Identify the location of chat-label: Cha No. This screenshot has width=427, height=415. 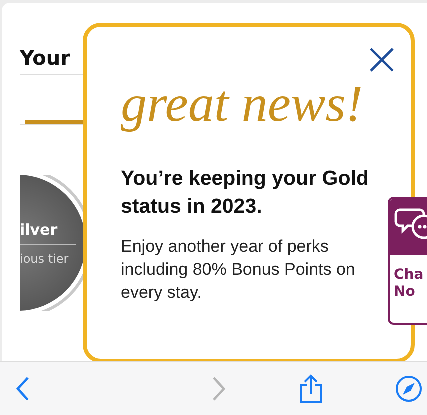
(409, 284).